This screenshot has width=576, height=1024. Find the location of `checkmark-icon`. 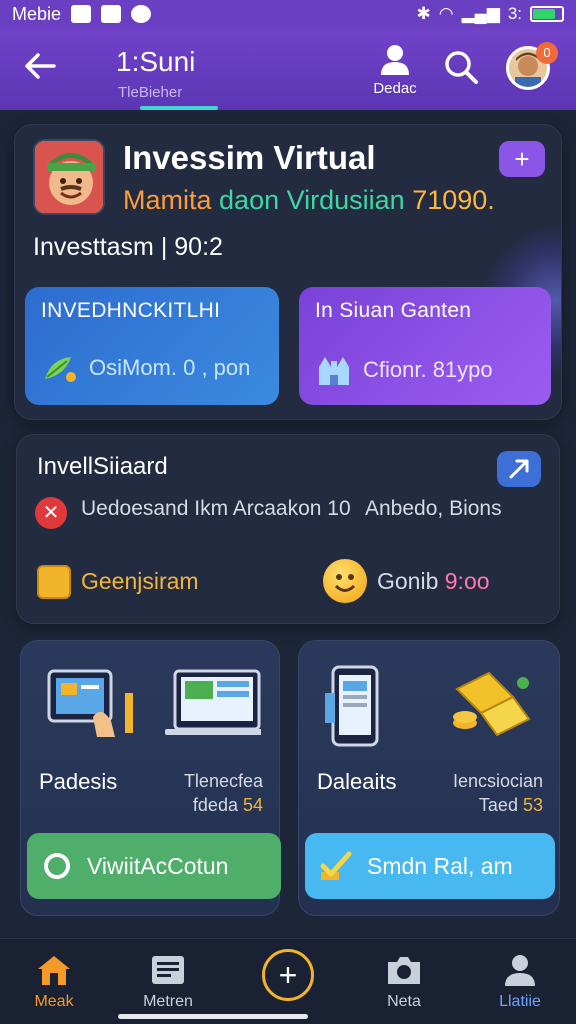

checkmark-icon is located at coordinates (336, 865).